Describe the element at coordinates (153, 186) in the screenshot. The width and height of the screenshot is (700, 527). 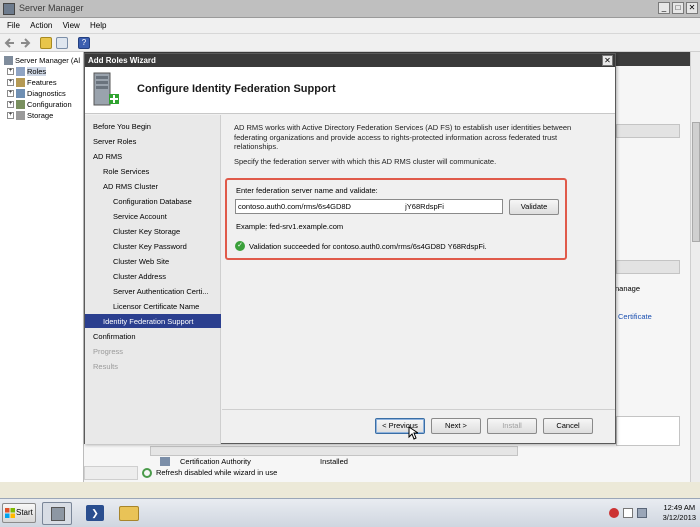
I see `wizard-step-item: AD RMS Cluster` at that location.